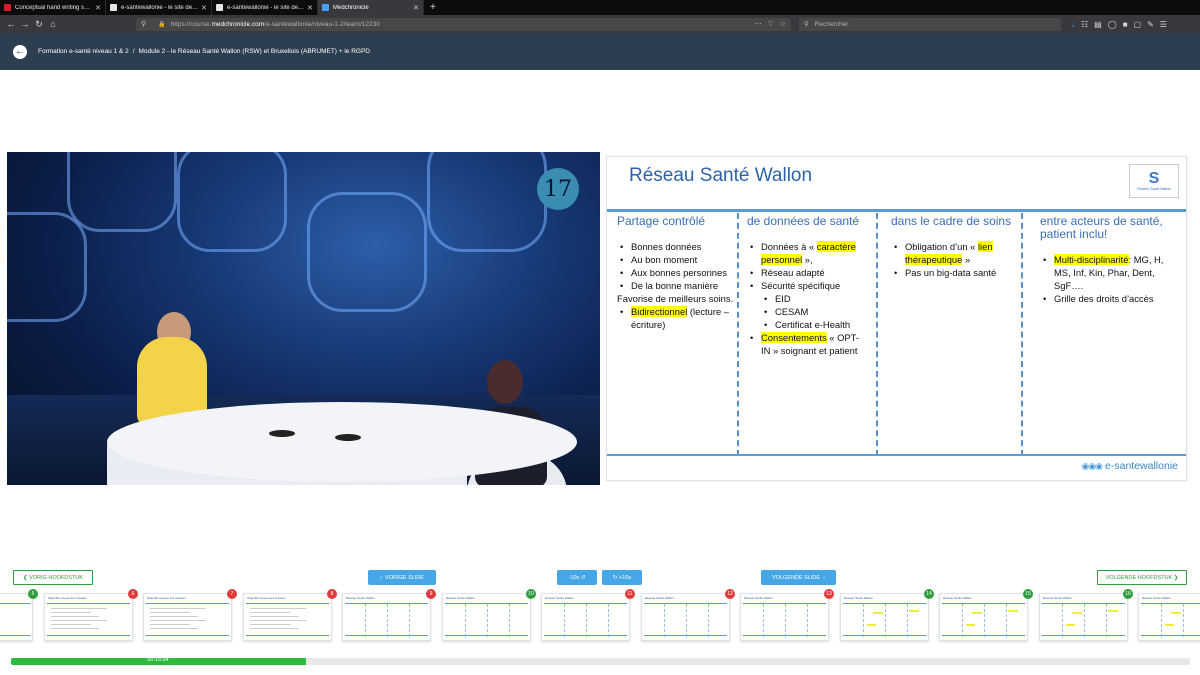 The width and height of the screenshot is (1200, 675). What do you see at coordinates (730, 594) in the screenshot?
I see `slide-number-badge: 12` at bounding box center [730, 594].